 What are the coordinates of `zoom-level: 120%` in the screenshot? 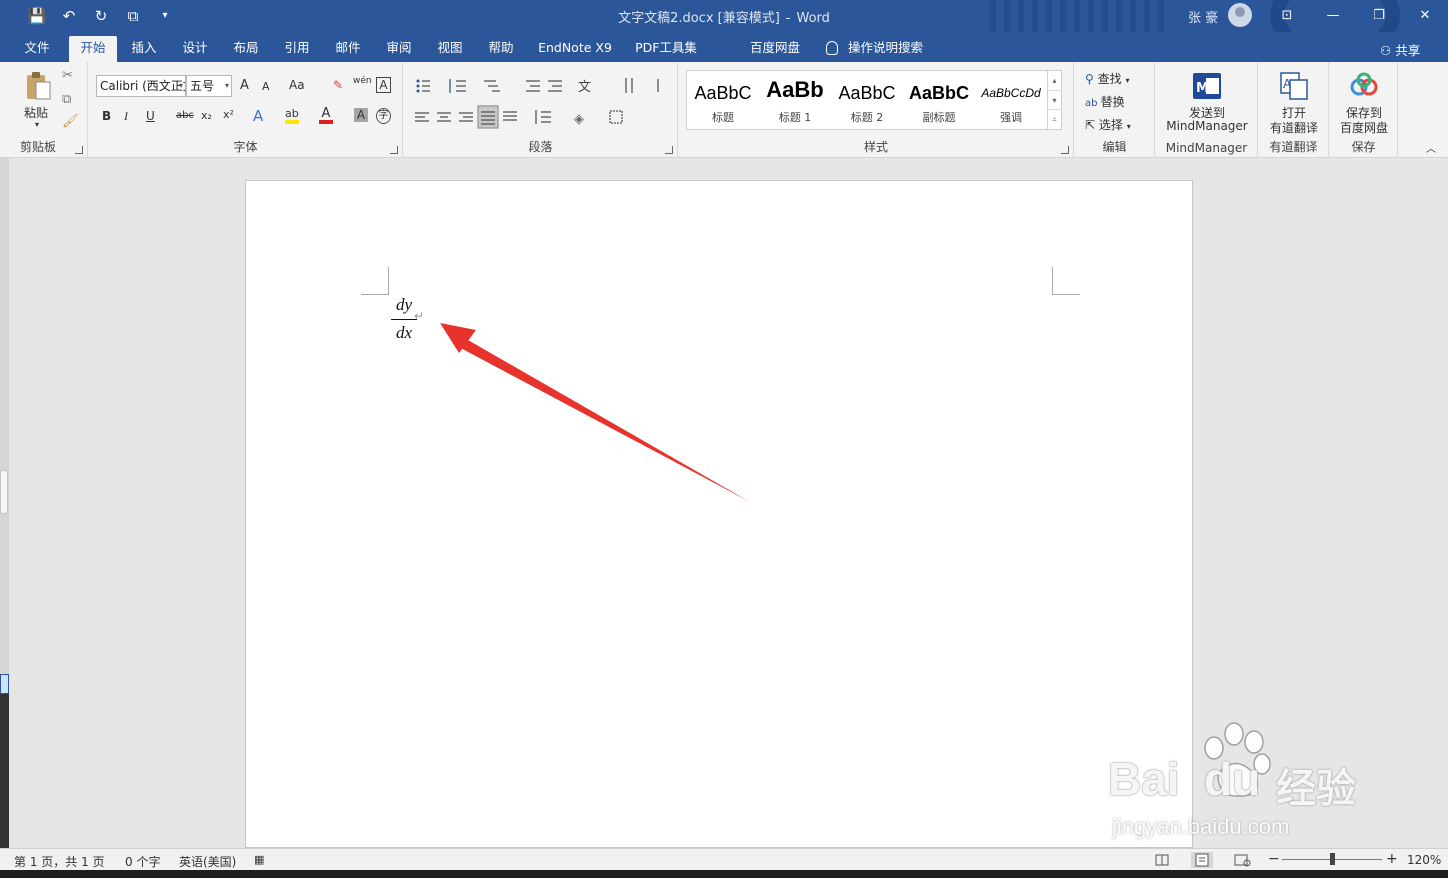 It's located at (1424, 860).